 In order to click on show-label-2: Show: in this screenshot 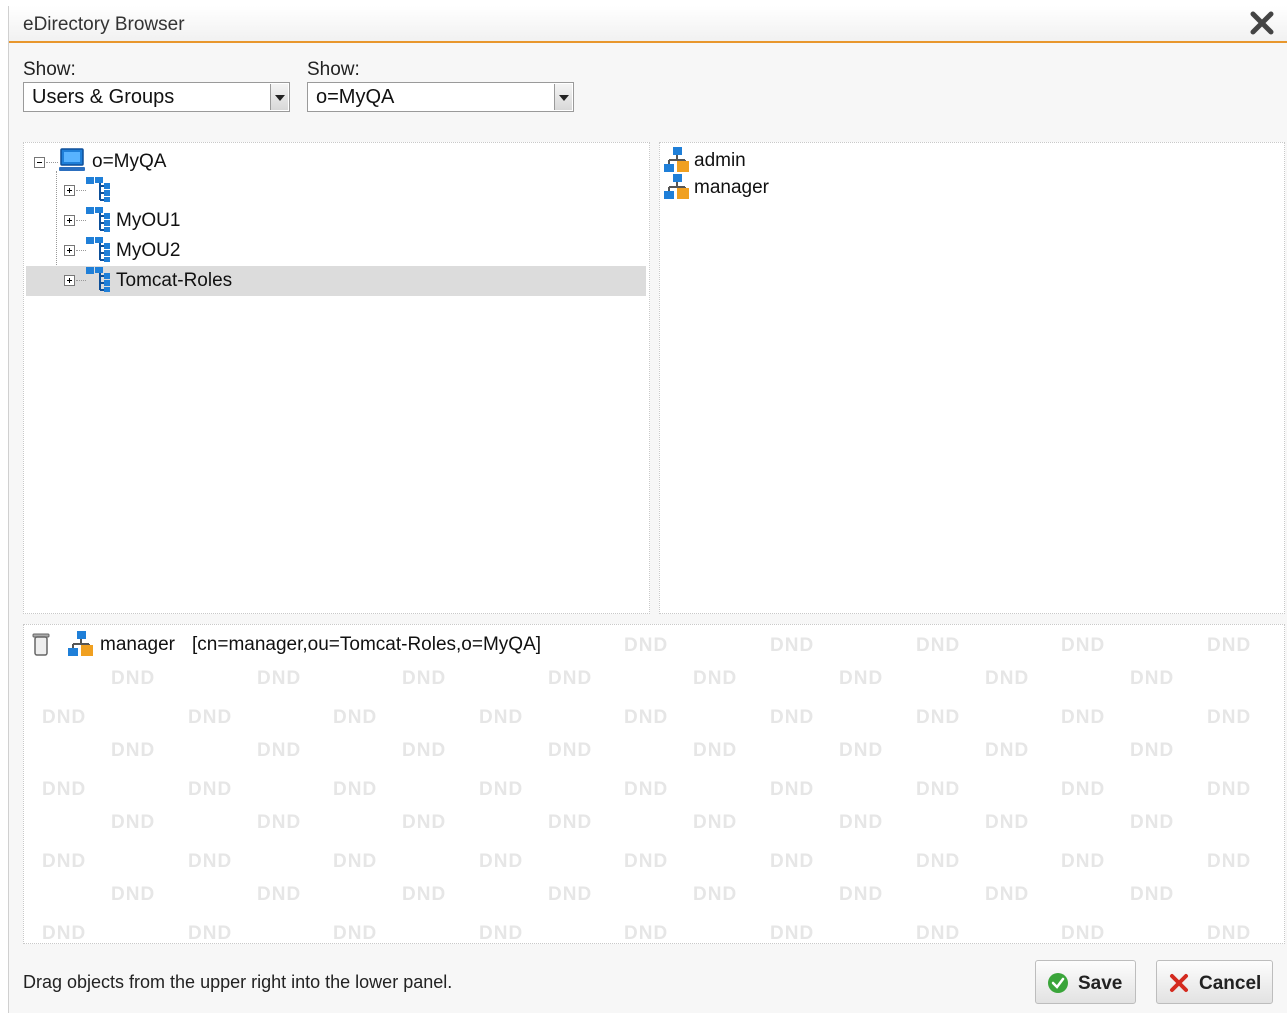, I will do `click(333, 69)`.